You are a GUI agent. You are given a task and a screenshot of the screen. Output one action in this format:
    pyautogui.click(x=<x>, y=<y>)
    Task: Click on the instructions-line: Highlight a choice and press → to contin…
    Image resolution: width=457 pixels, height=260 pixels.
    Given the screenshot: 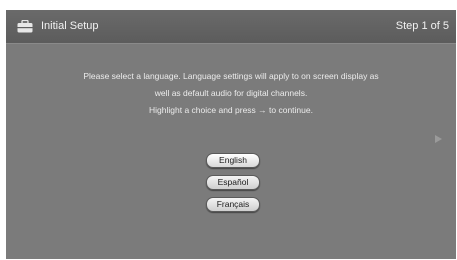 What is the action you would take?
    pyautogui.click(x=231, y=110)
    